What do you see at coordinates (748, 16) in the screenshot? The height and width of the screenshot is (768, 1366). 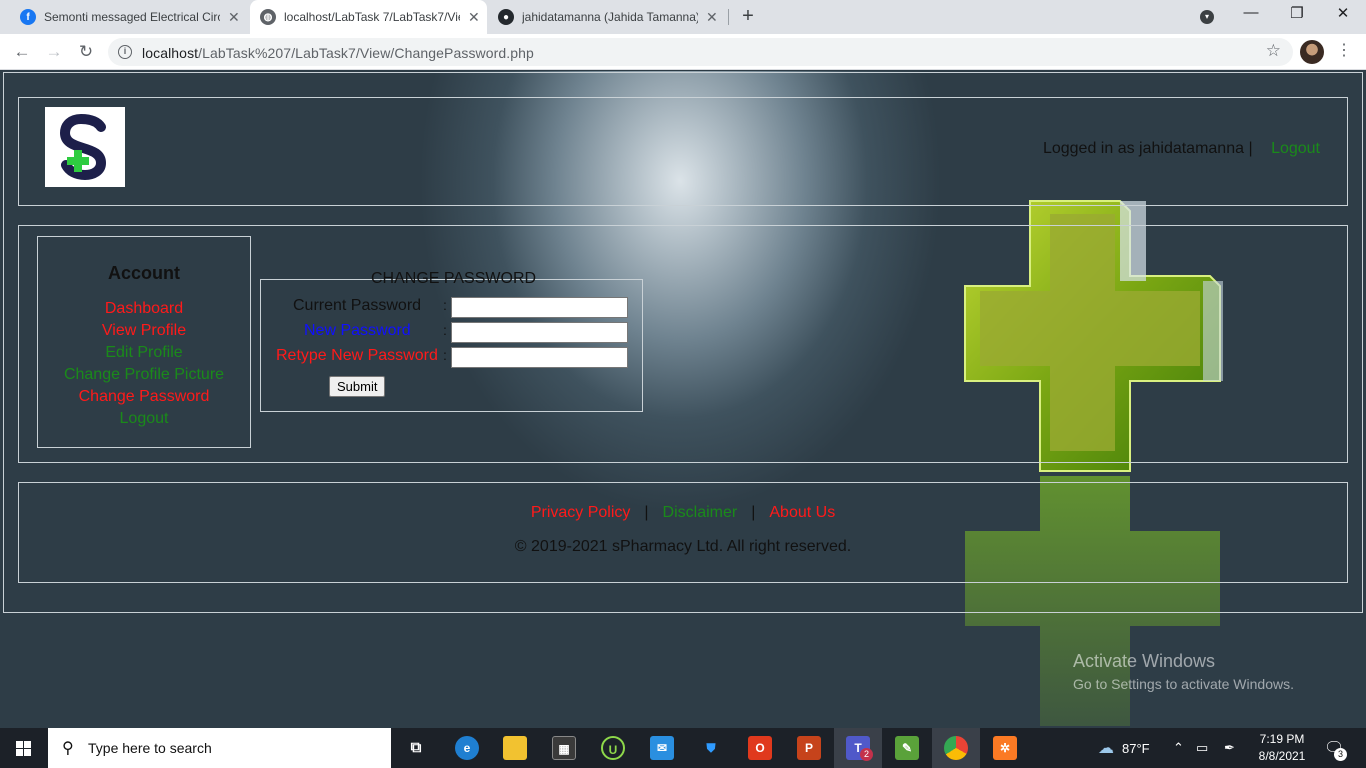 I see `new-tab-icon: +` at bounding box center [748, 16].